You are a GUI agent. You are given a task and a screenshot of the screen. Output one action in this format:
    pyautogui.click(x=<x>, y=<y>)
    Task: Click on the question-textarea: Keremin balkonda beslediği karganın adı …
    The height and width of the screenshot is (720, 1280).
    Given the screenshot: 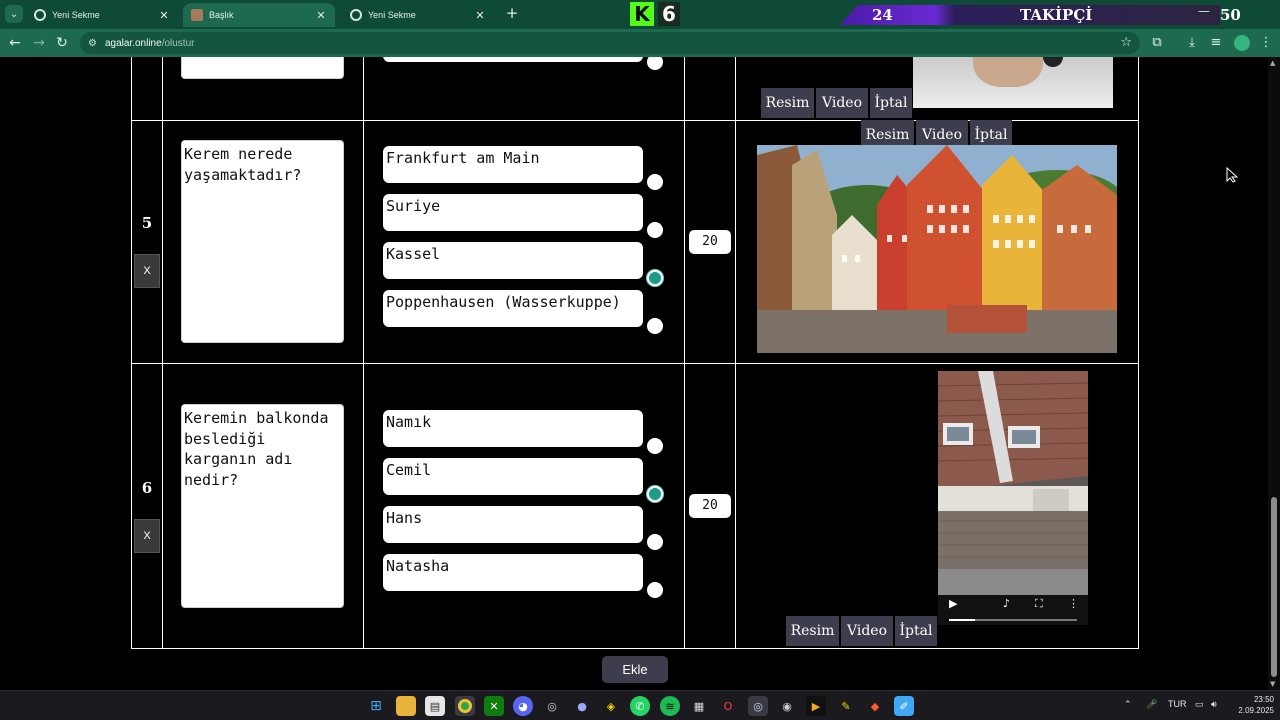 What is the action you would take?
    pyautogui.click(x=262, y=506)
    